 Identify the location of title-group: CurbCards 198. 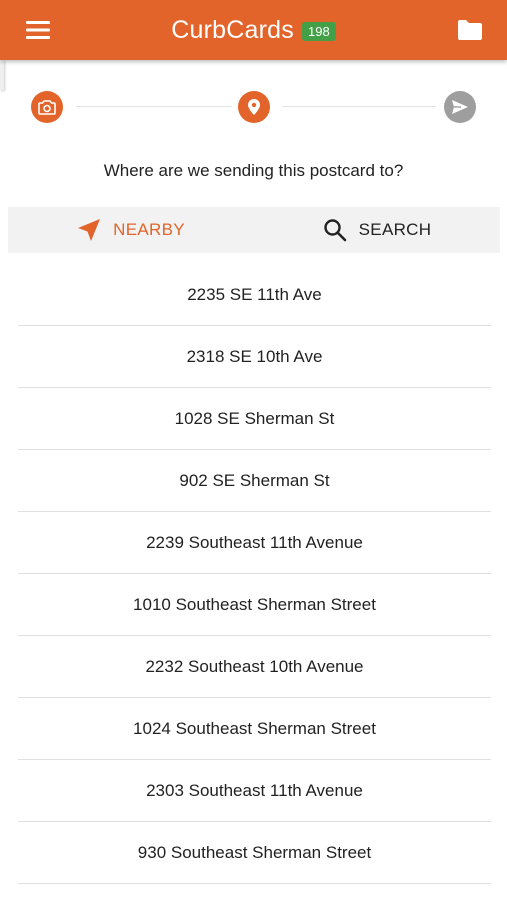
(253, 30).